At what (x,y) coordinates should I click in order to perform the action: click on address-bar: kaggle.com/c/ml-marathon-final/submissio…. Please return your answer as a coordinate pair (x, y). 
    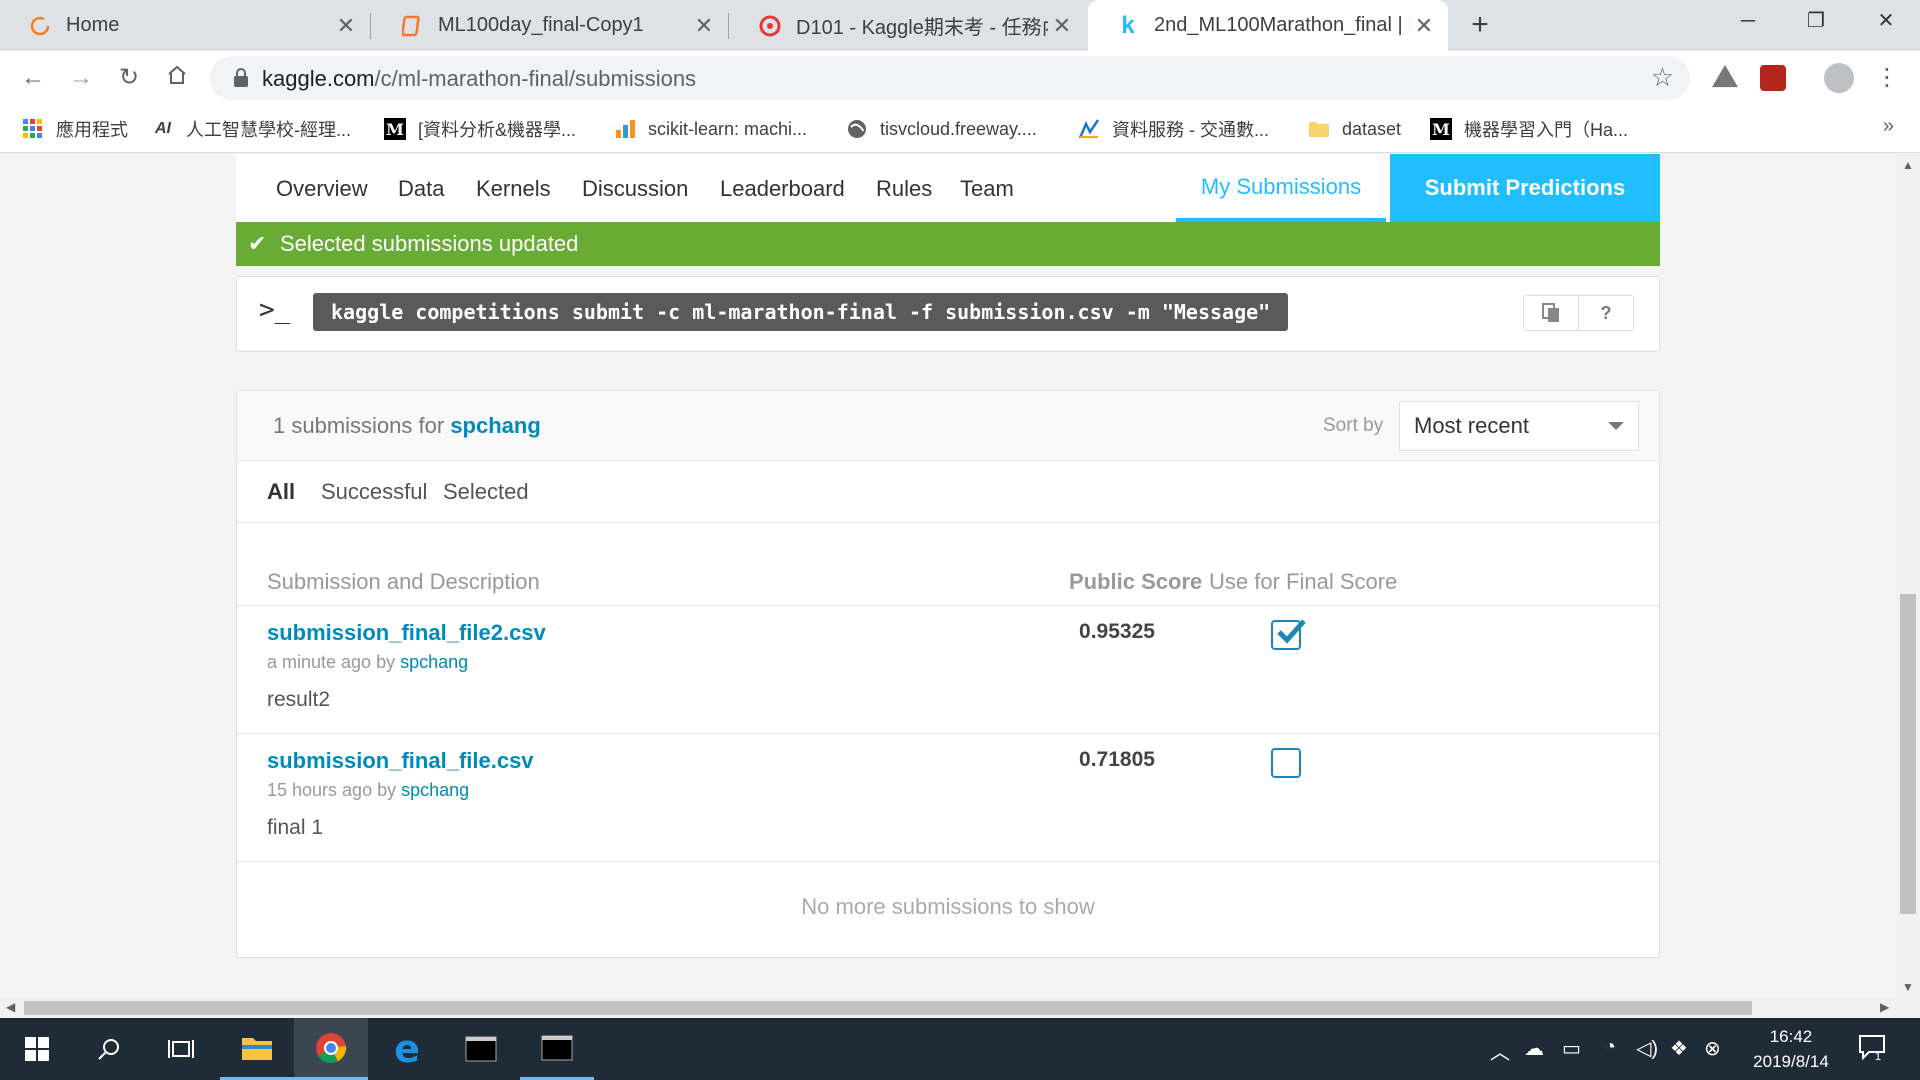
    Looking at the image, I should click on (950, 78).